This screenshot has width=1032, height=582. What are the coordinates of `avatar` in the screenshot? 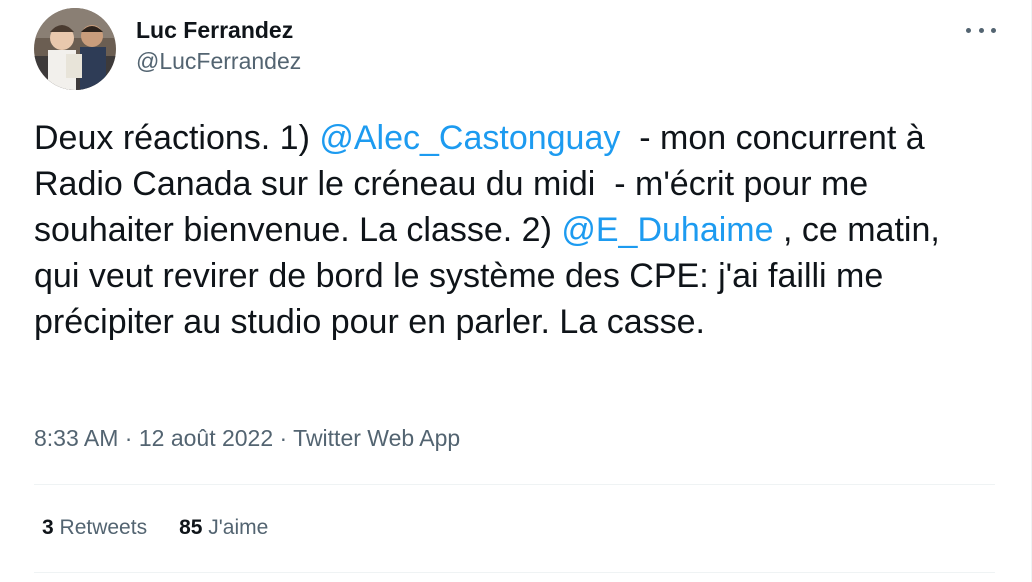 It's located at (75, 49).